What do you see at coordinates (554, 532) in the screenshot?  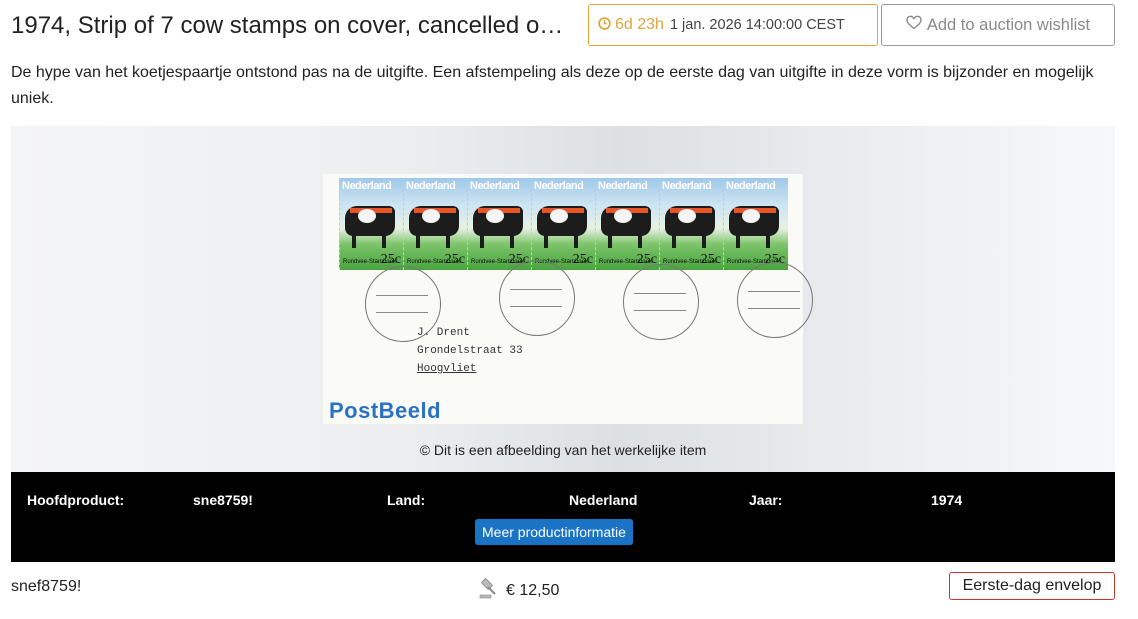 I see `more-product-info-button: Meer productinformatie` at bounding box center [554, 532].